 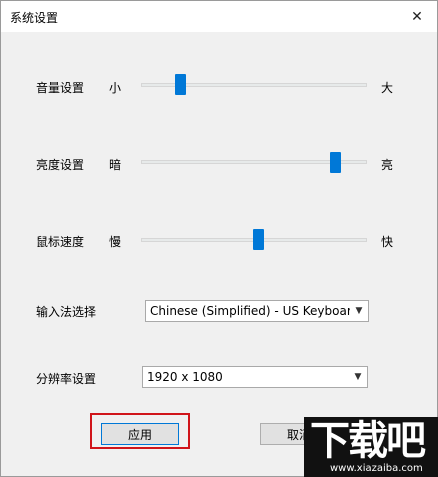 What do you see at coordinates (219, 16) in the screenshot?
I see `title-bar: 系统设置 ✕` at bounding box center [219, 16].